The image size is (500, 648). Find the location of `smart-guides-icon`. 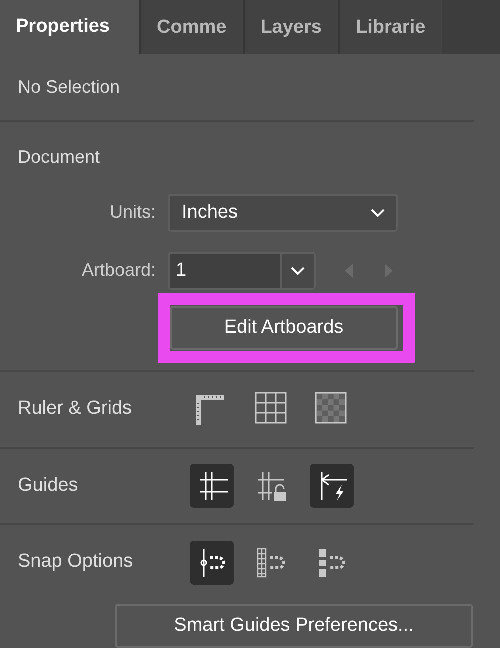

smart-guides-icon is located at coordinates (332, 486).